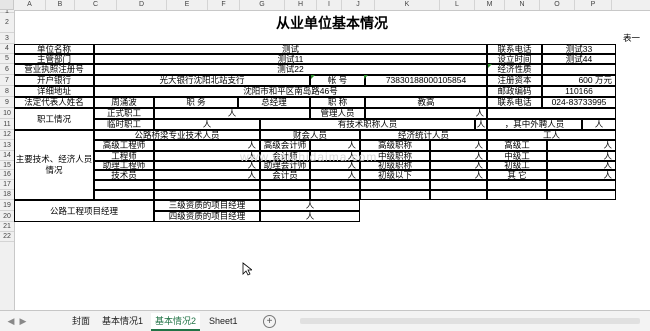  I want to click on table-number: 表一, so click(631, 38).